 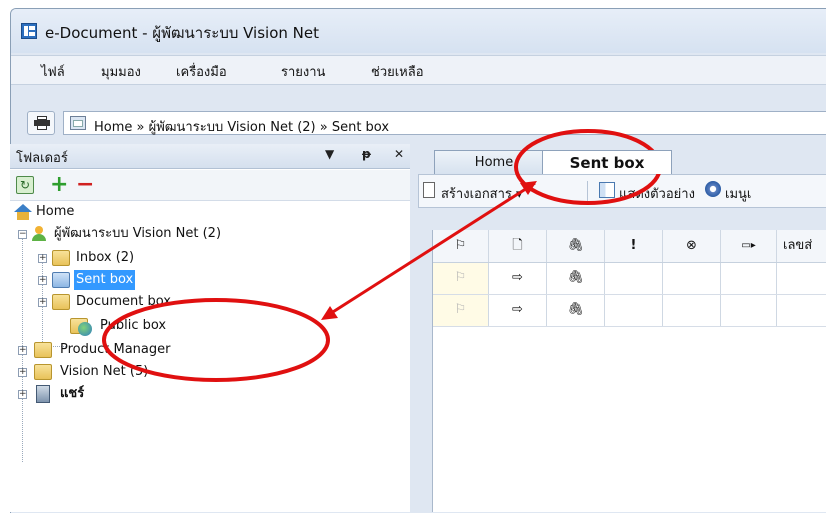 What do you see at coordinates (53, 71) in the screenshot?
I see `menu-file: ไฟล์` at bounding box center [53, 71].